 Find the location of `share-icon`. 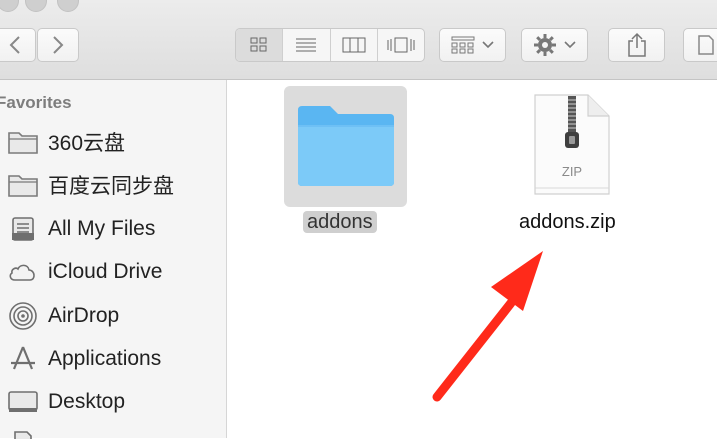

share-icon is located at coordinates (636, 44).